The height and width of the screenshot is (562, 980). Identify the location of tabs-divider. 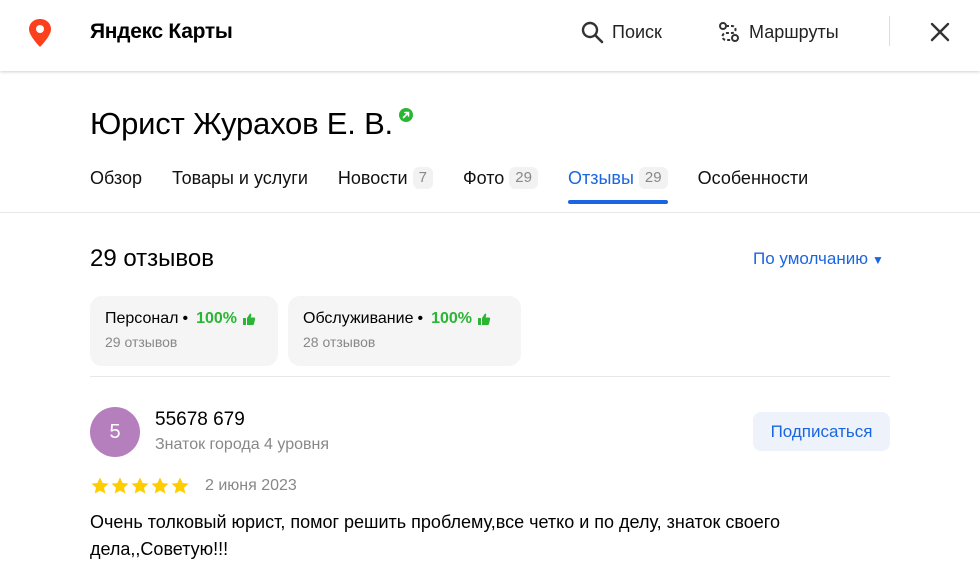
(490, 212).